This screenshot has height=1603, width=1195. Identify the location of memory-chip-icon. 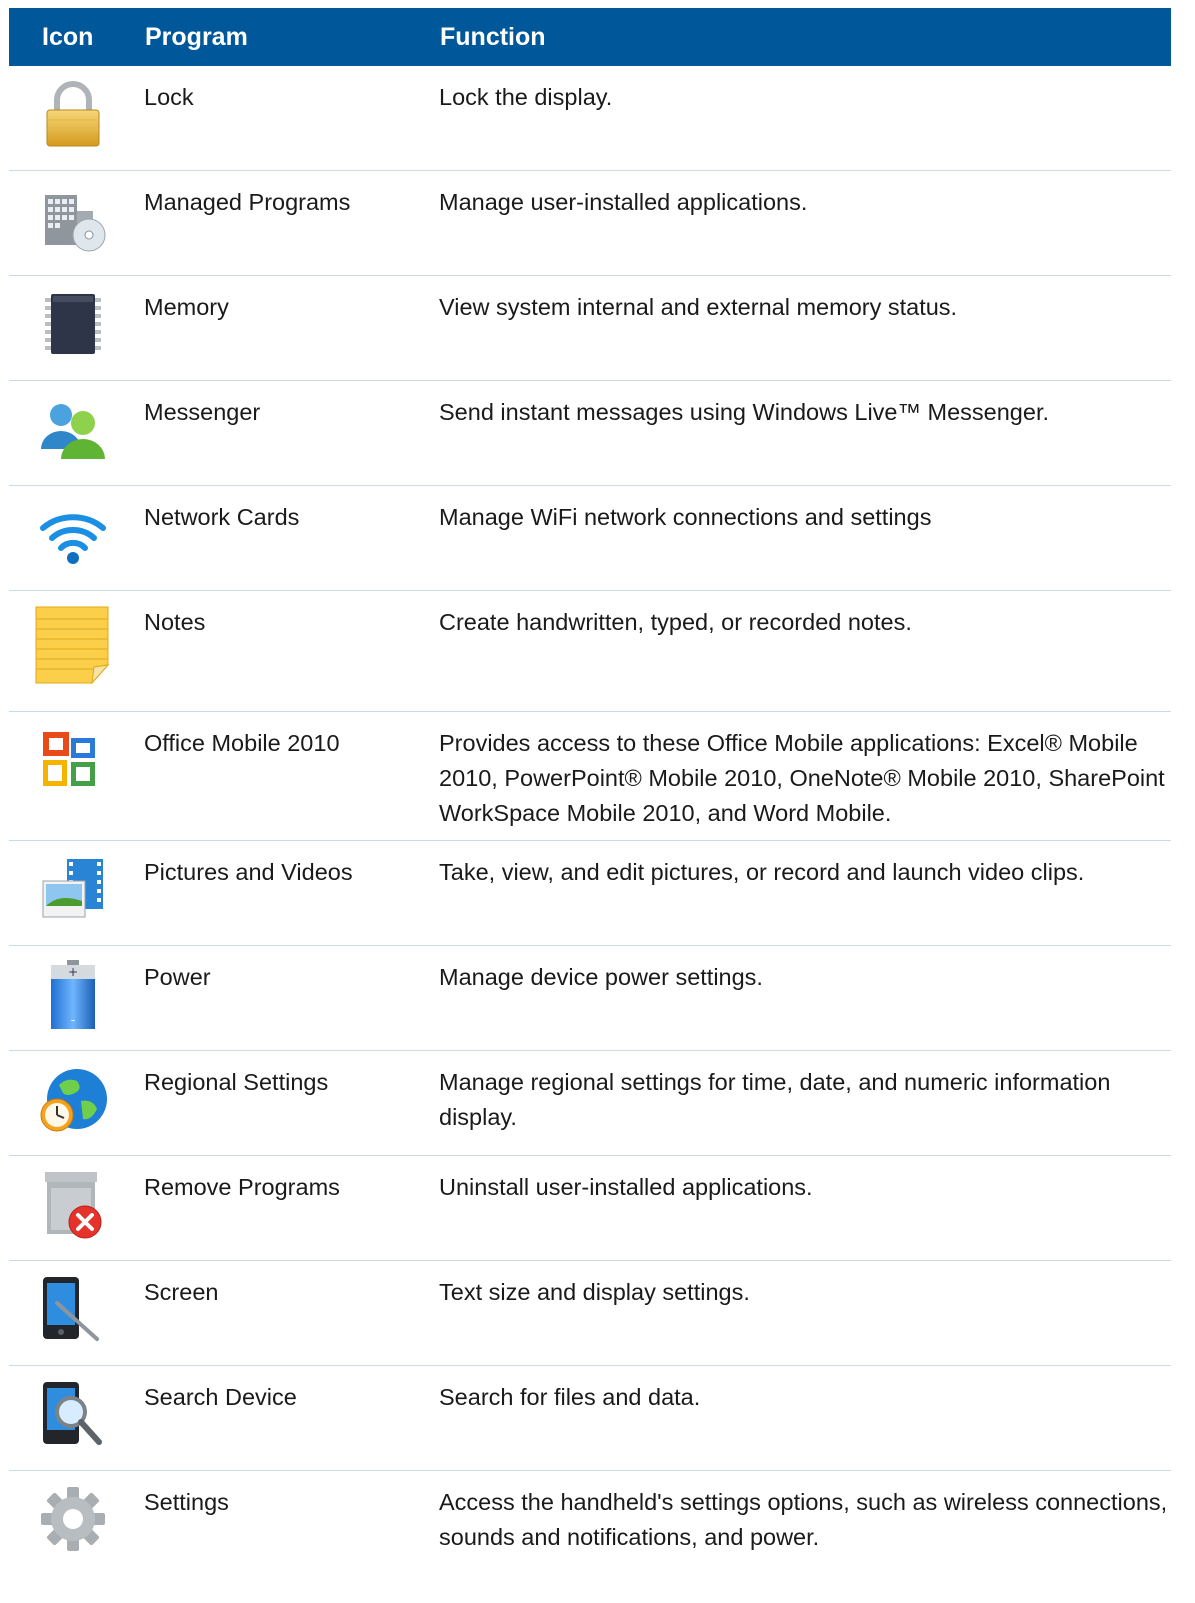
(73, 324).